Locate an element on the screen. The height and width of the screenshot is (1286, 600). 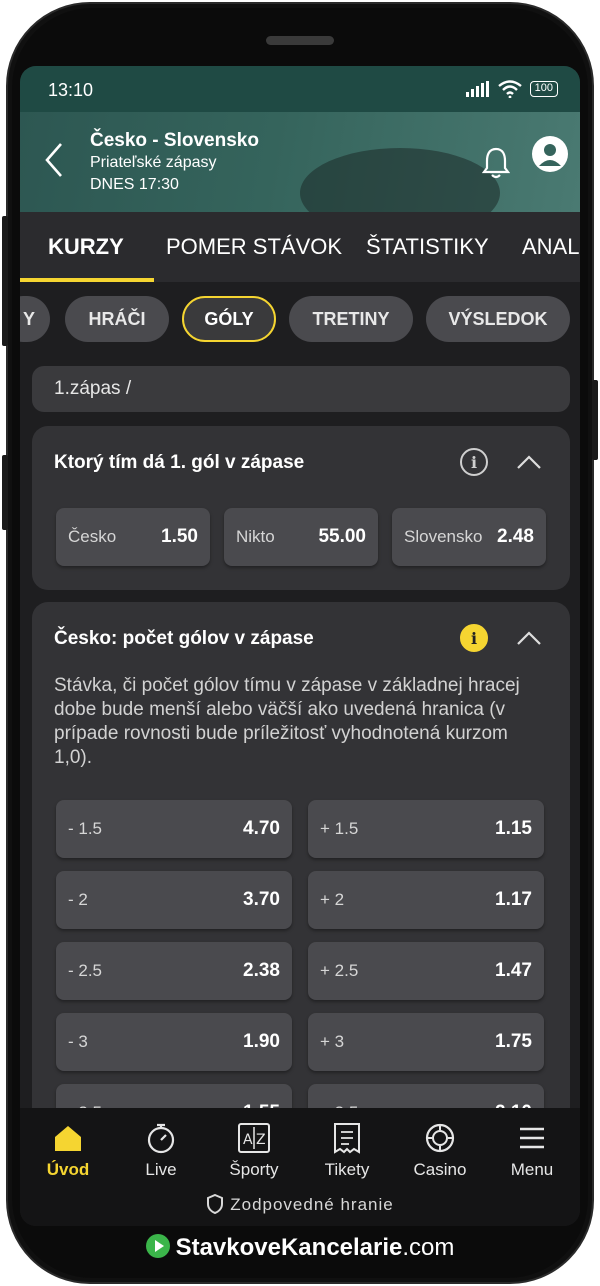
signal-icon is located at coordinates (477, 89).